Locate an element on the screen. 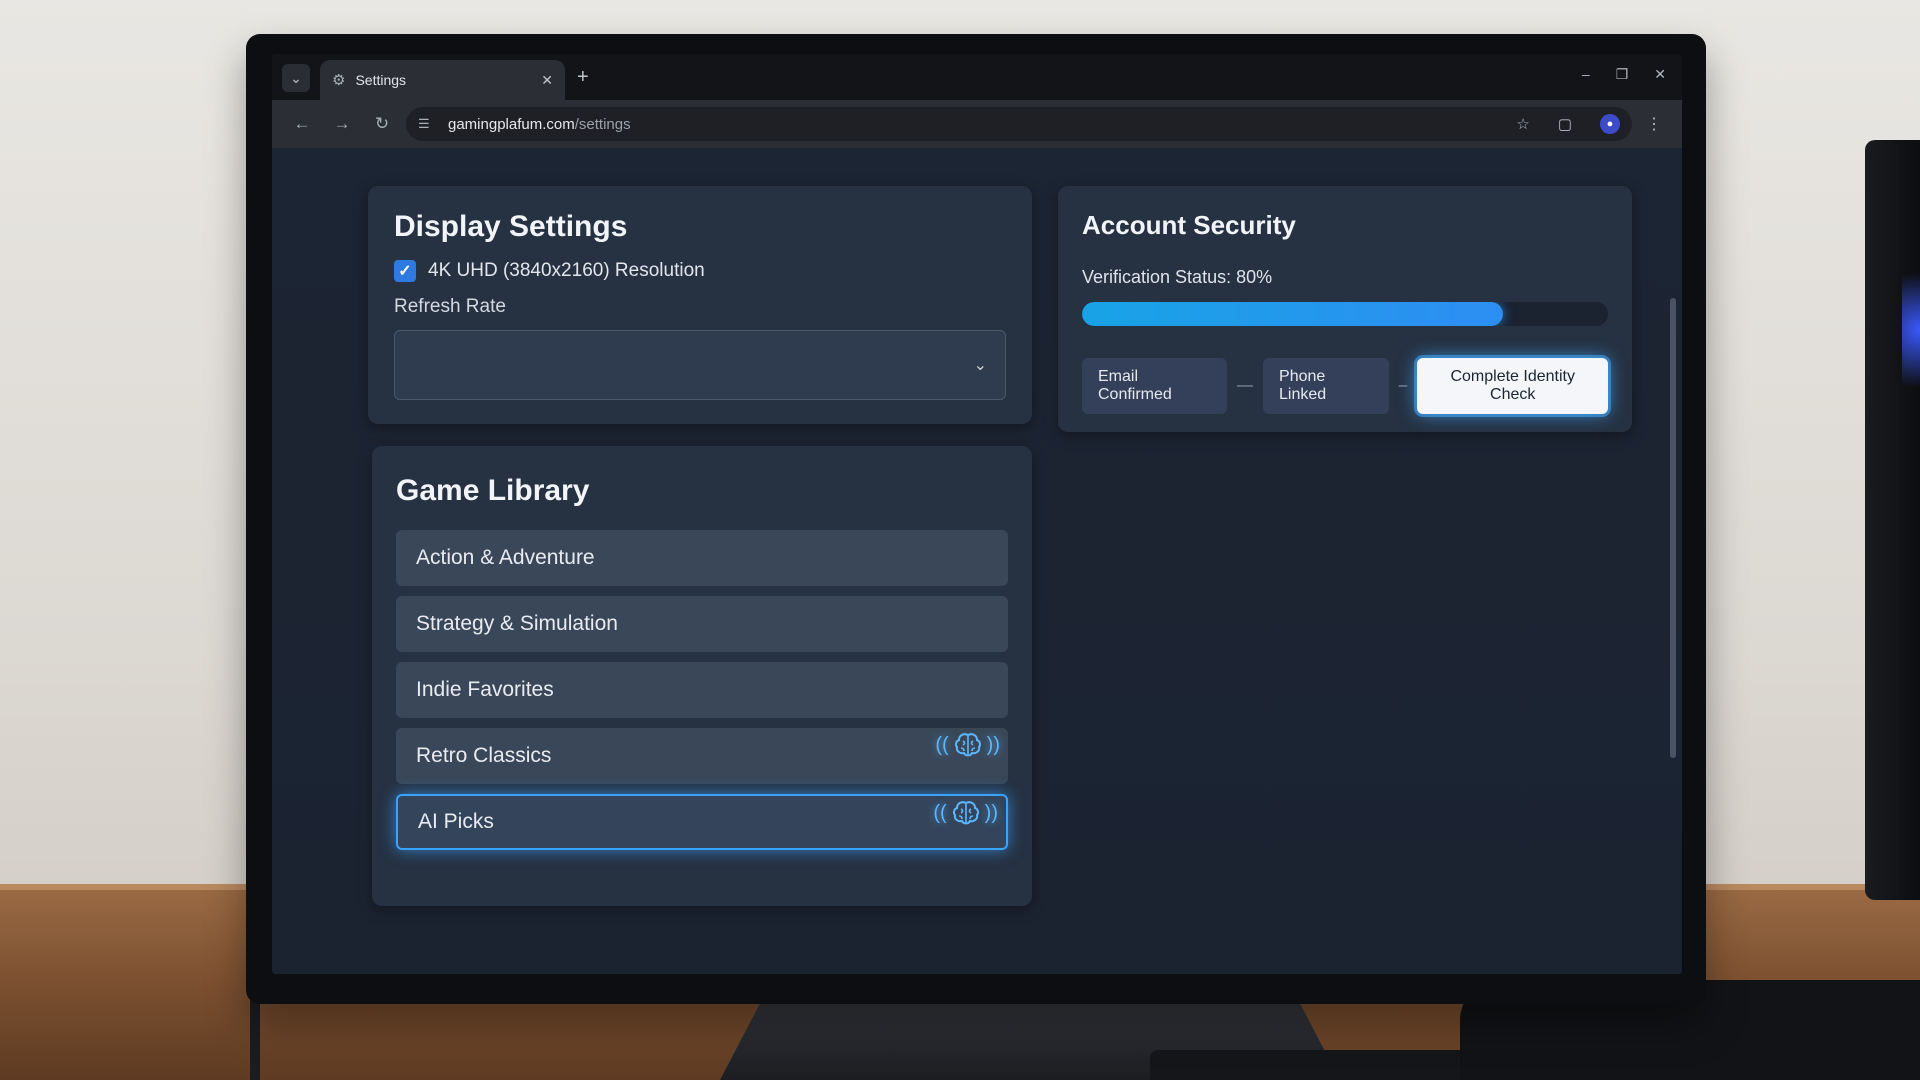 The height and width of the screenshot is (1080, 1920). library-item-action-adventure: Action & Adventure is located at coordinates (702, 558).